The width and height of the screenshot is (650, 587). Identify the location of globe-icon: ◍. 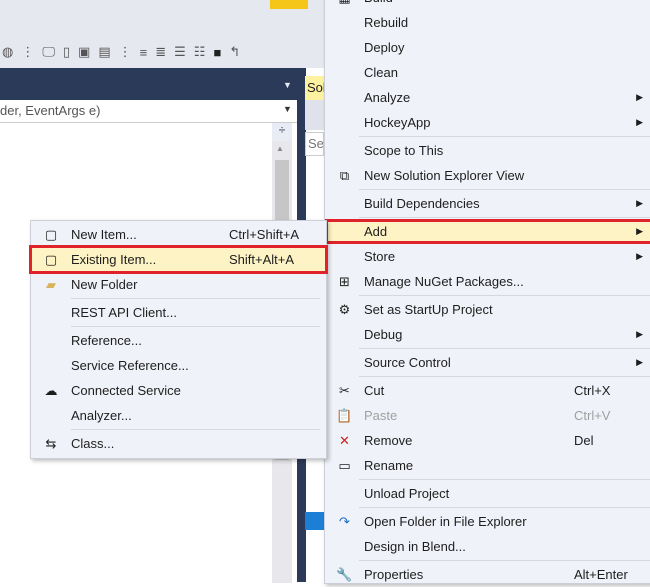
(7, 52).